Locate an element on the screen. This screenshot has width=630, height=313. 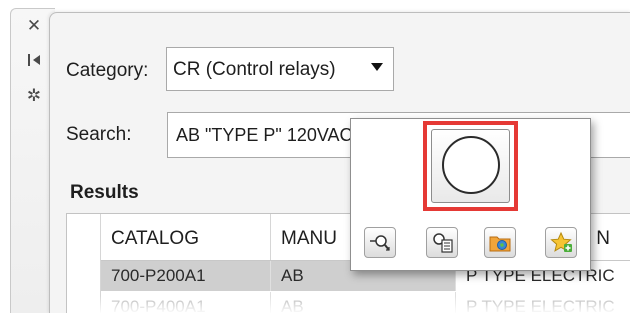
category-dropdown: CR (Control relays) is located at coordinates (280, 69).